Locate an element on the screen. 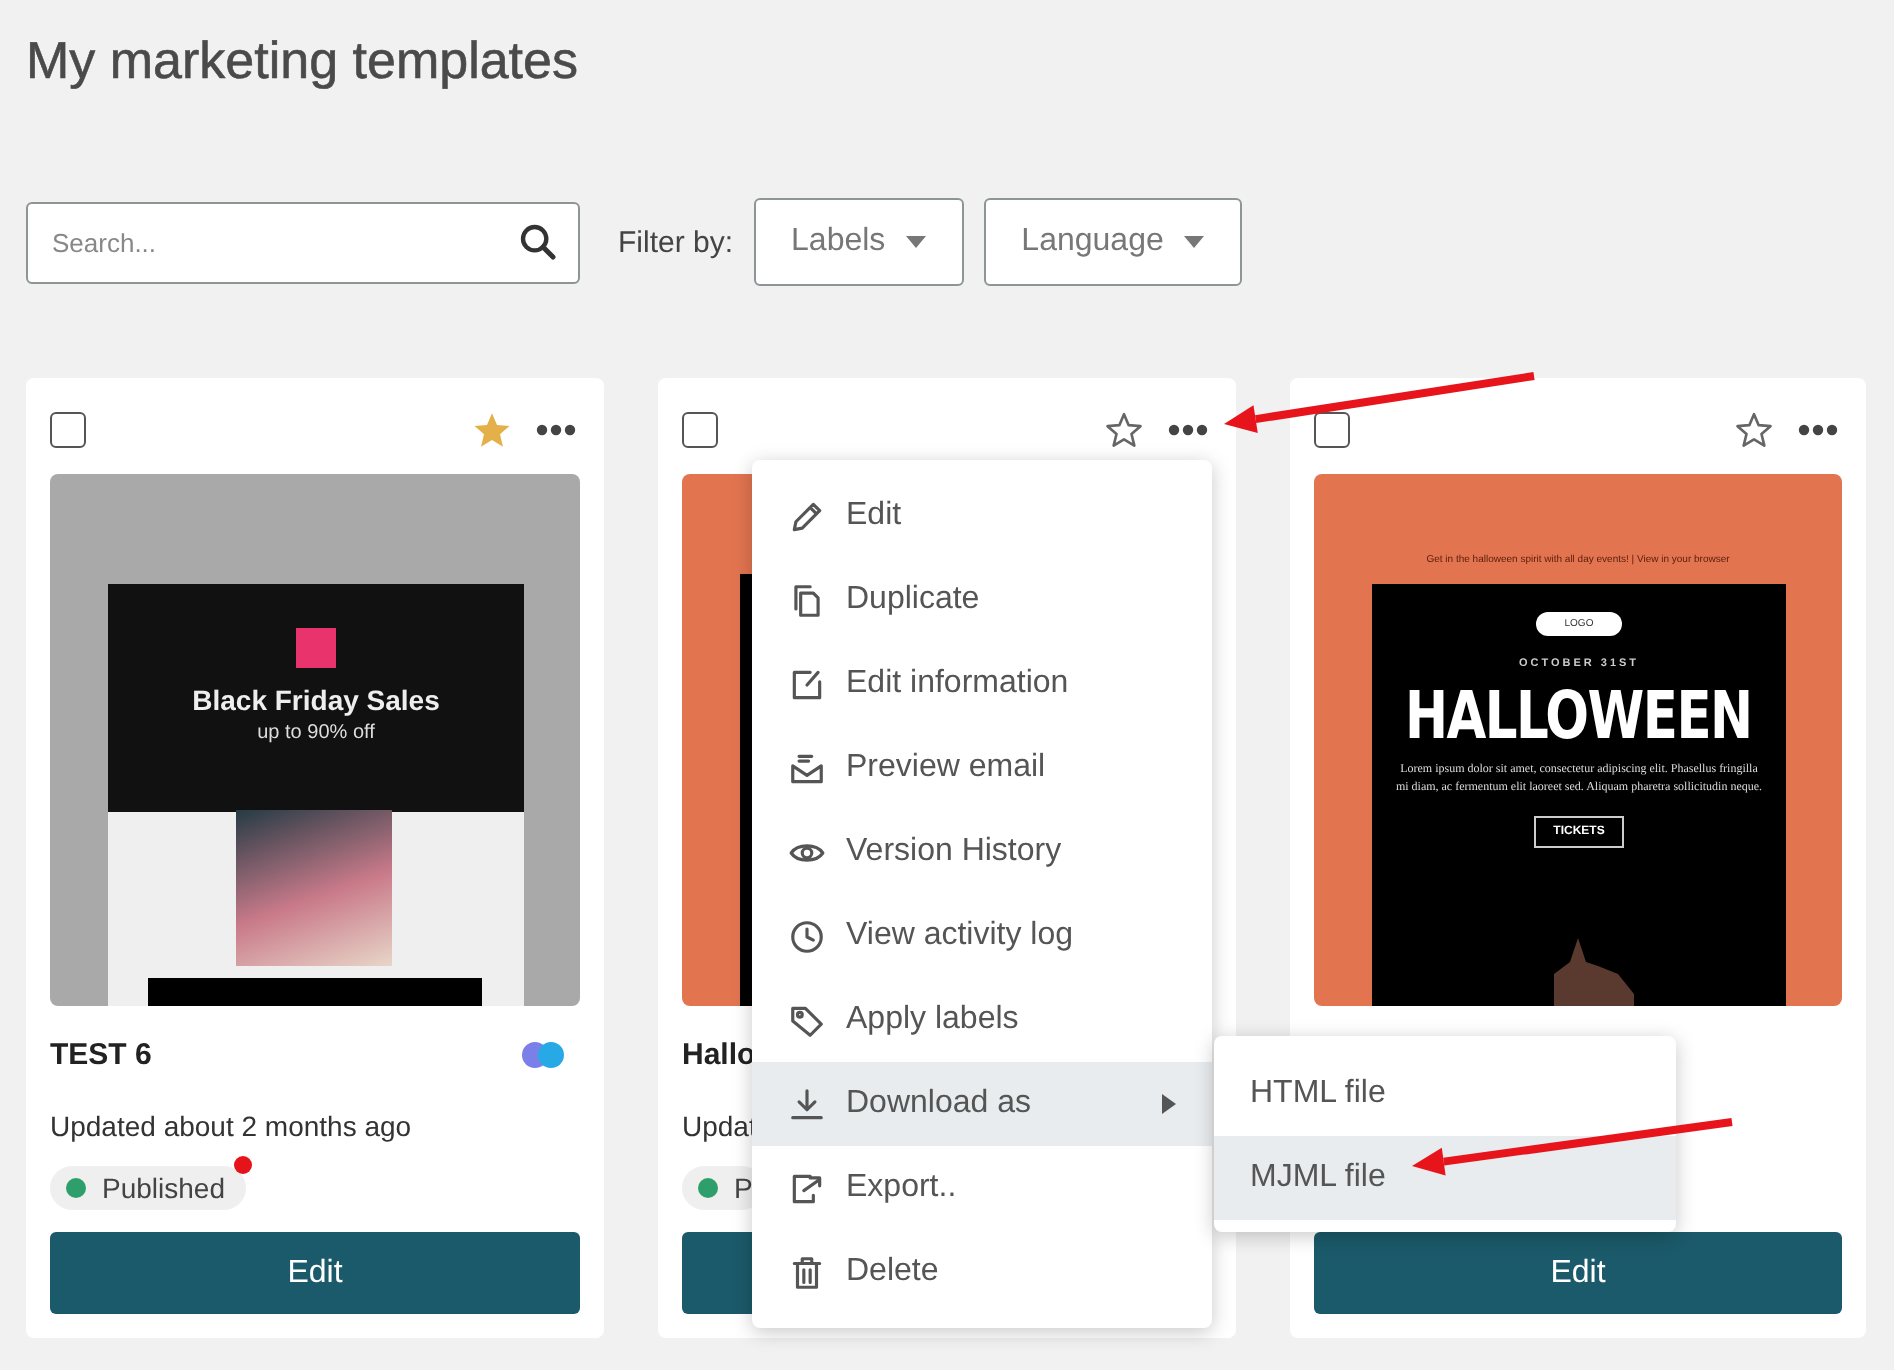  filter-label: Filter by: is located at coordinates (676, 242).